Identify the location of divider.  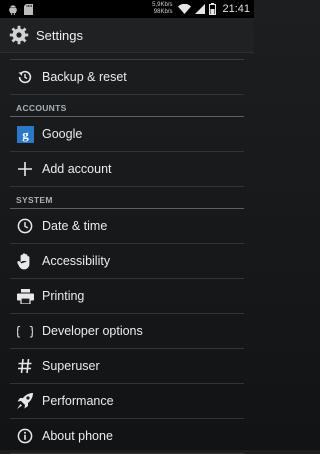
(127, 56).